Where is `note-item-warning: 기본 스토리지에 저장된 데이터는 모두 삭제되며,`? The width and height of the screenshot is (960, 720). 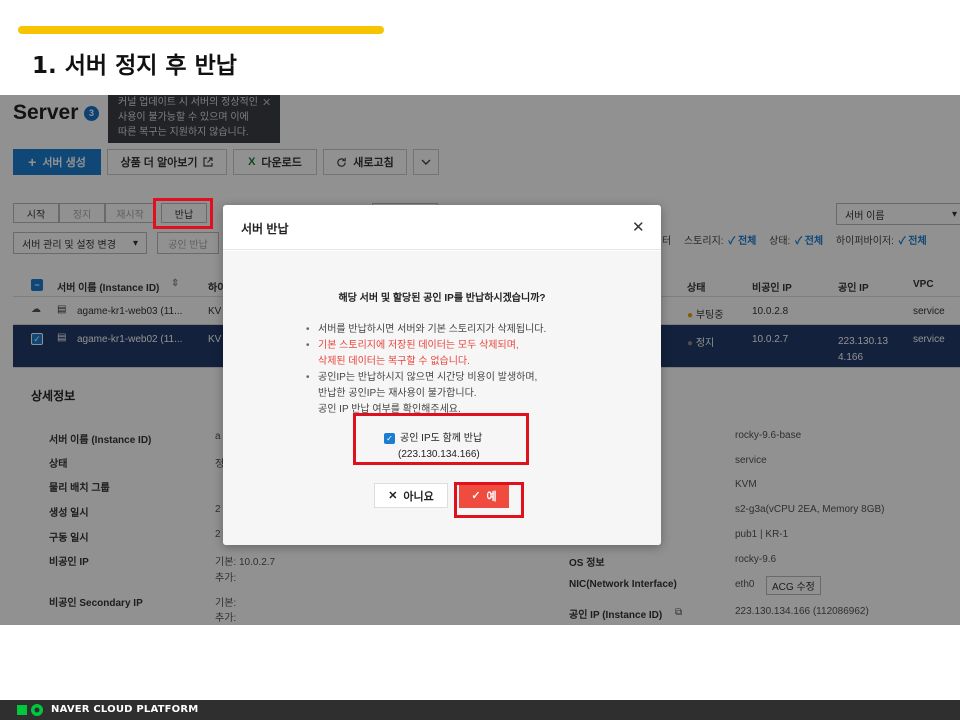 note-item-warning: 기본 스토리지에 저장된 데이터는 모두 삭제되며, is located at coordinates (426, 346).